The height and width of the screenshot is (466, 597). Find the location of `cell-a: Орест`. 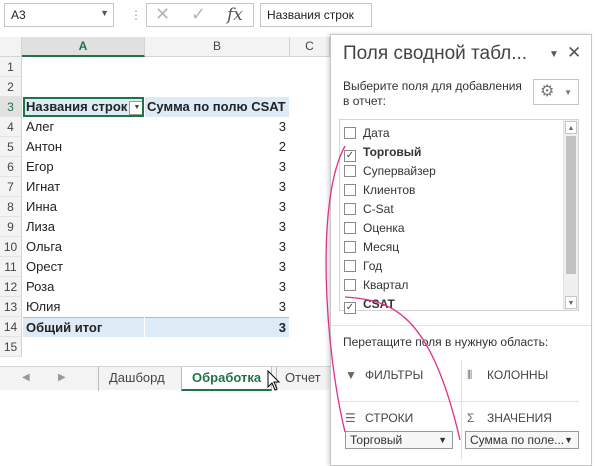

cell-a: Орест is located at coordinates (83, 267).